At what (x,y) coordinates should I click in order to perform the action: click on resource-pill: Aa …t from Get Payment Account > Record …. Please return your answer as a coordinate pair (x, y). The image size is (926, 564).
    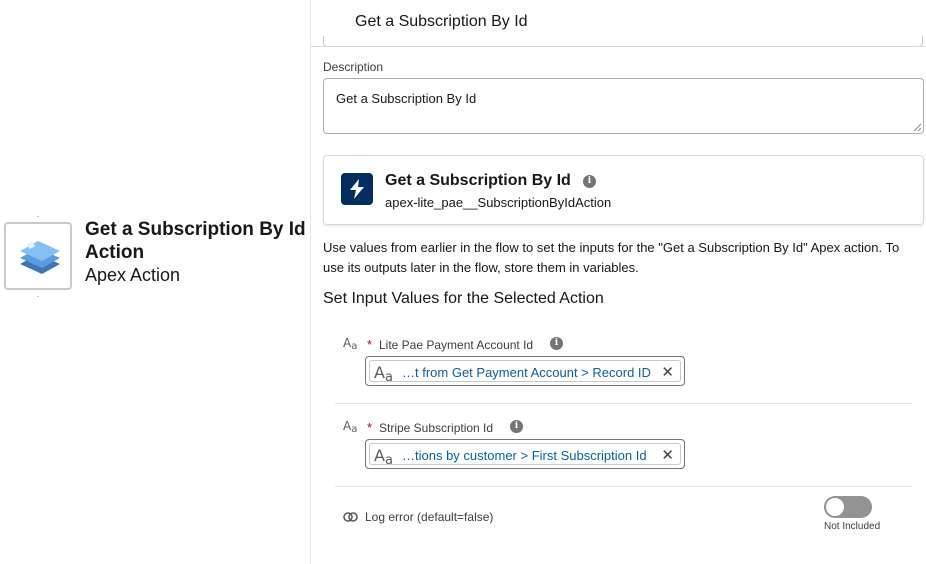
    Looking at the image, I should click on (525, 372).